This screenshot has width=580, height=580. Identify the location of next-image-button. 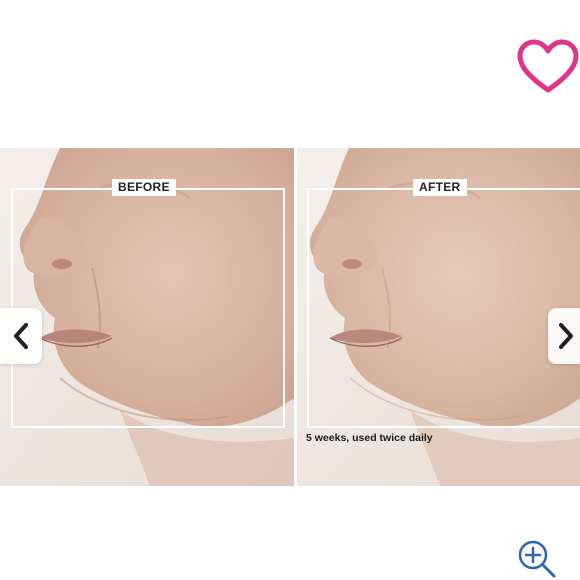
(564, 336).